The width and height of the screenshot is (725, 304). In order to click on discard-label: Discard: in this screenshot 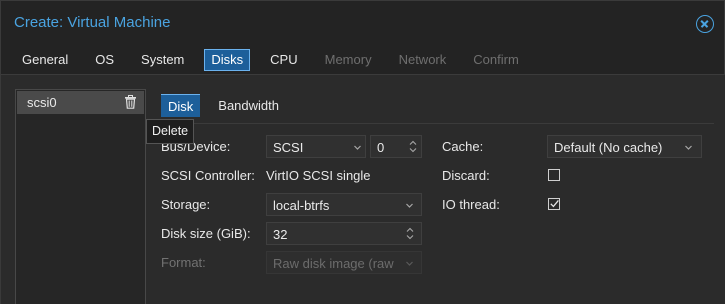, I will do `click(466, 175)`.